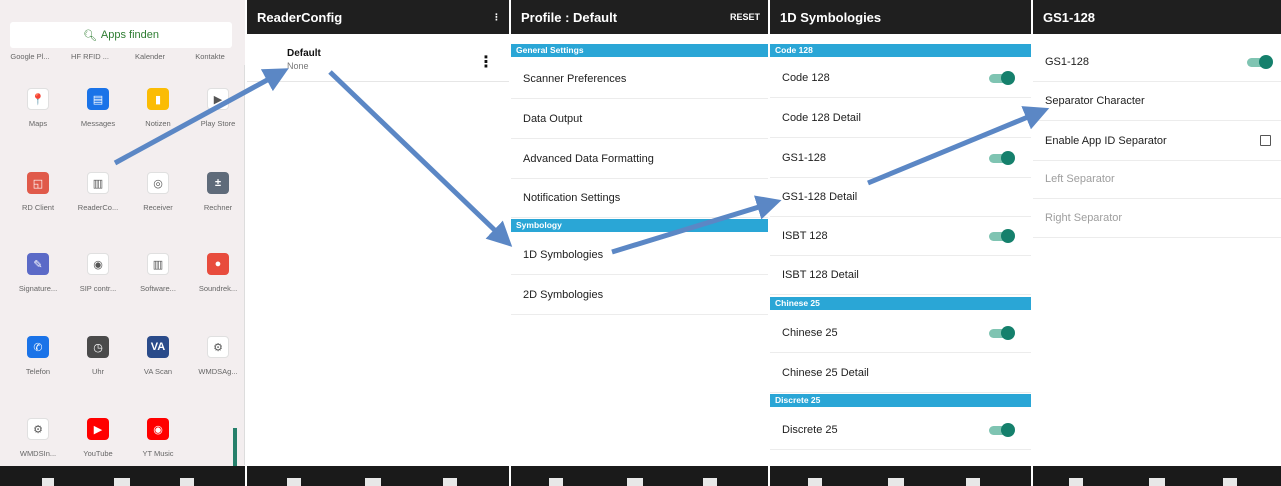 The width and height of the screenshot is (1281, 486). I want to click on app-icon-tile: ◎ Receiver, so click(158, 192).